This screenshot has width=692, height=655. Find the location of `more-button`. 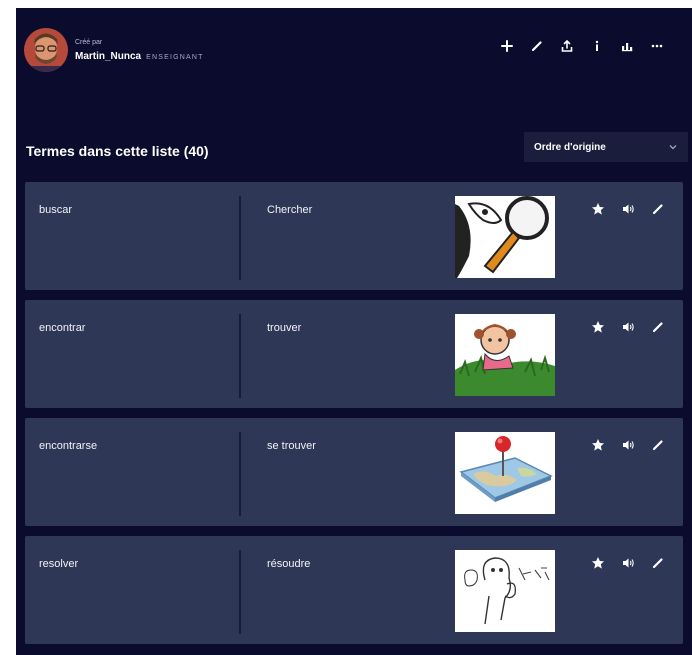

more-button is located at coordinates (657, 46).